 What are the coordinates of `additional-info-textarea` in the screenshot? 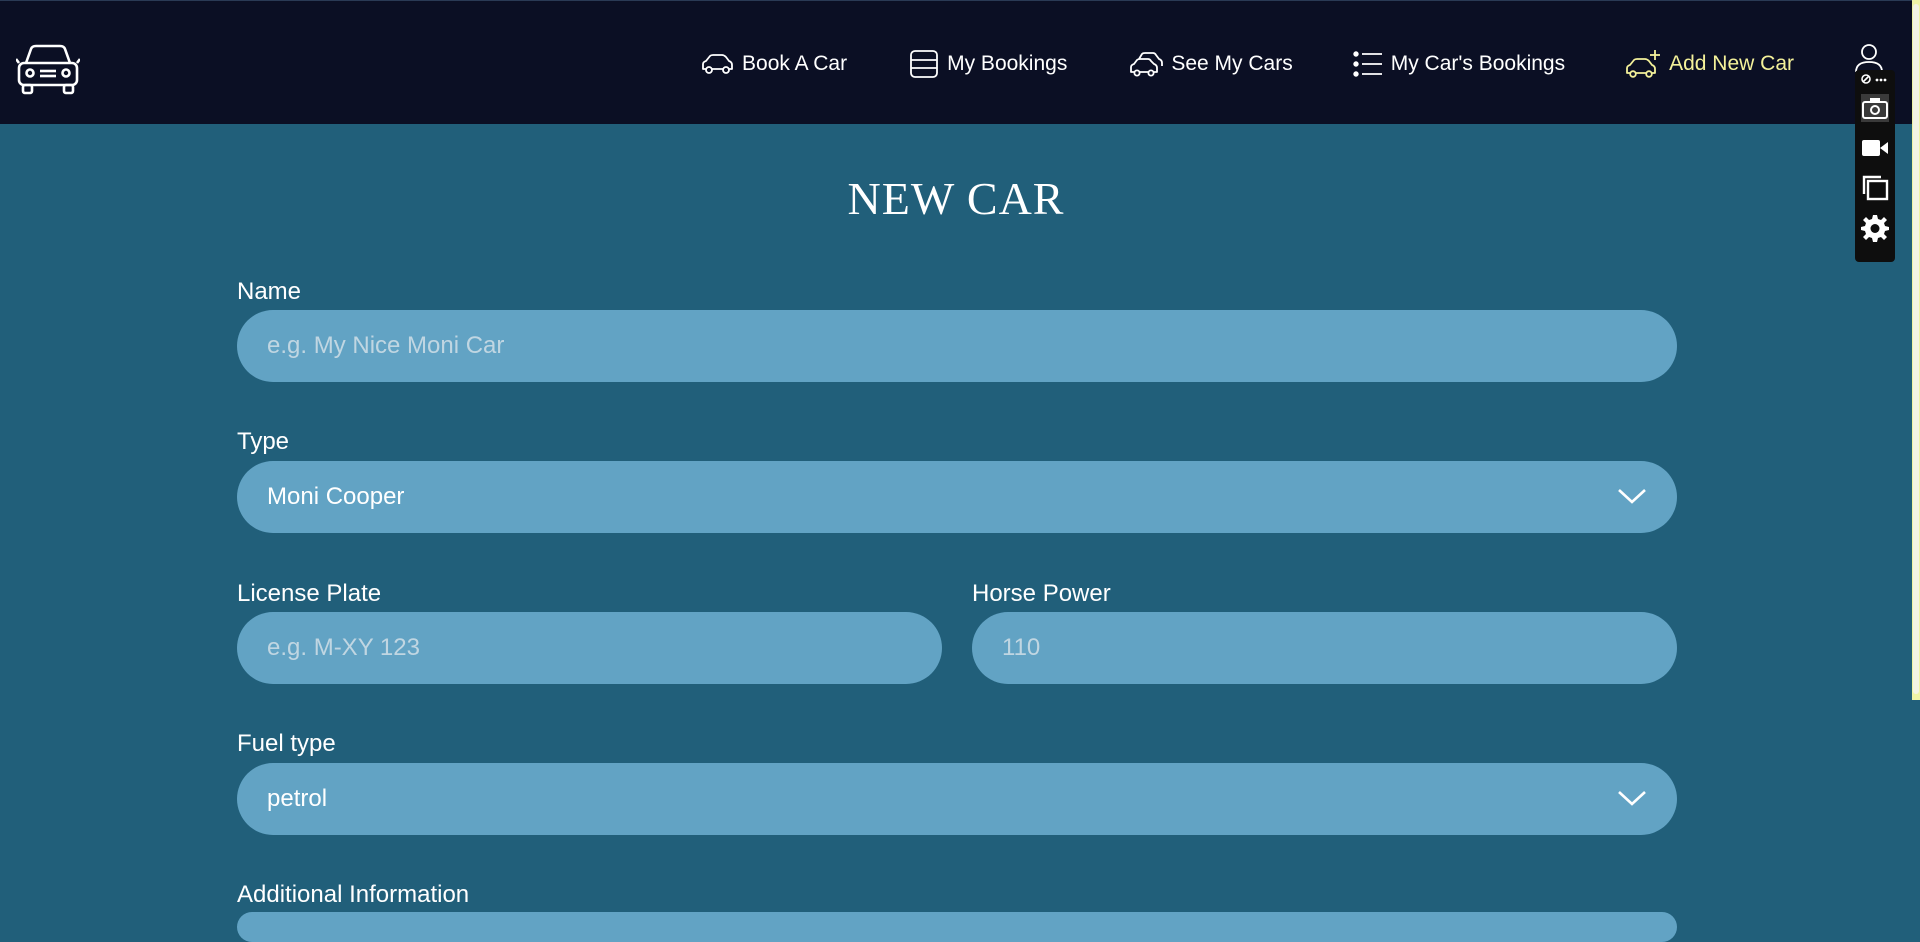 It's located at (957, 927).